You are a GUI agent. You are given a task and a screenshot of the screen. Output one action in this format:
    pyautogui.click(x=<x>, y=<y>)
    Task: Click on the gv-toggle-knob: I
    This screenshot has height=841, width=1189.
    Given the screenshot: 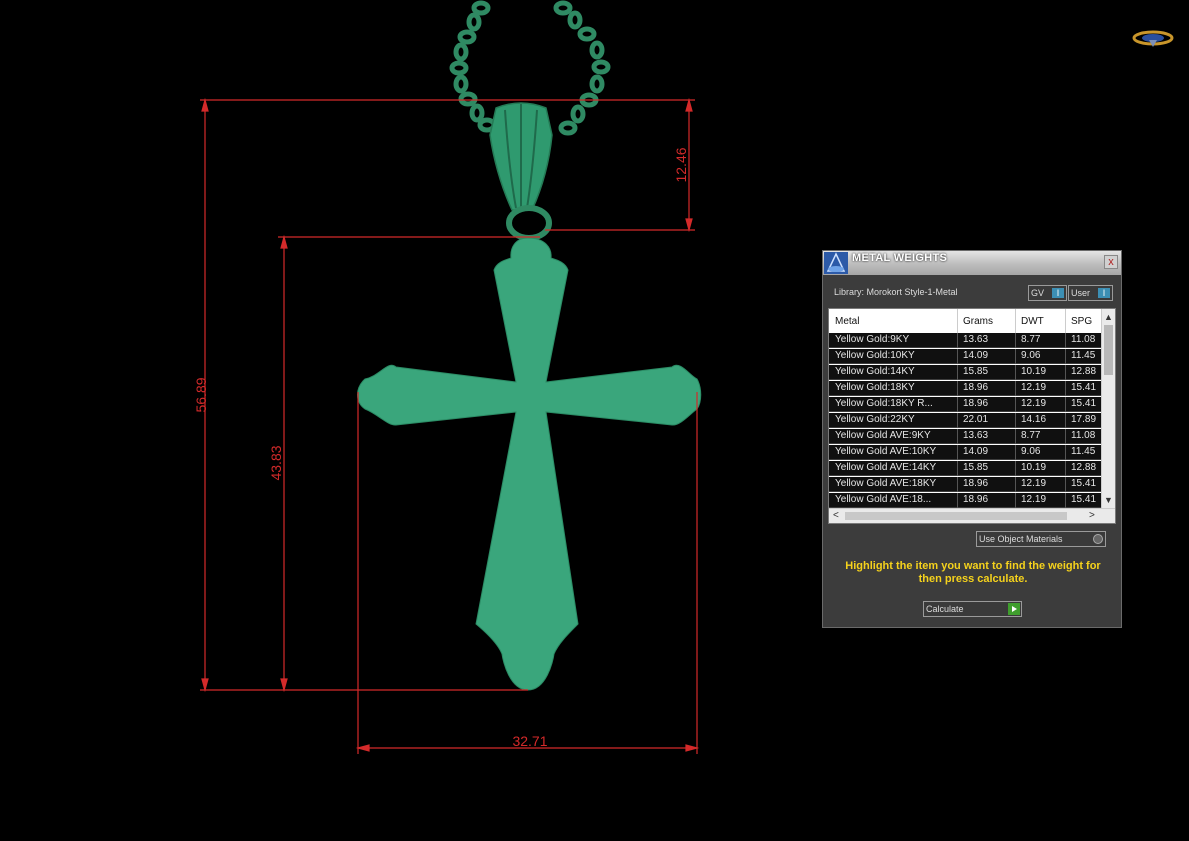 What is the action you would take?
    pyautogui.click(x=1058, y=293)
    